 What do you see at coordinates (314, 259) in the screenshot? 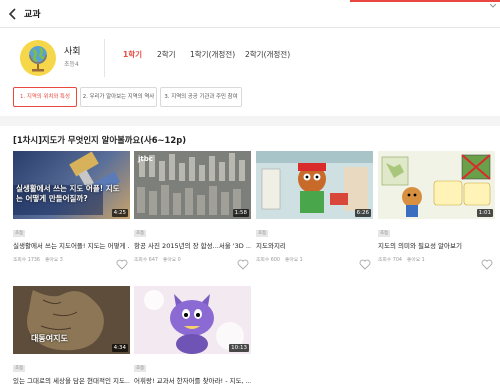
I see `video-stats: 조회수 600 좋아요 1` at bounding box center [314, 259].